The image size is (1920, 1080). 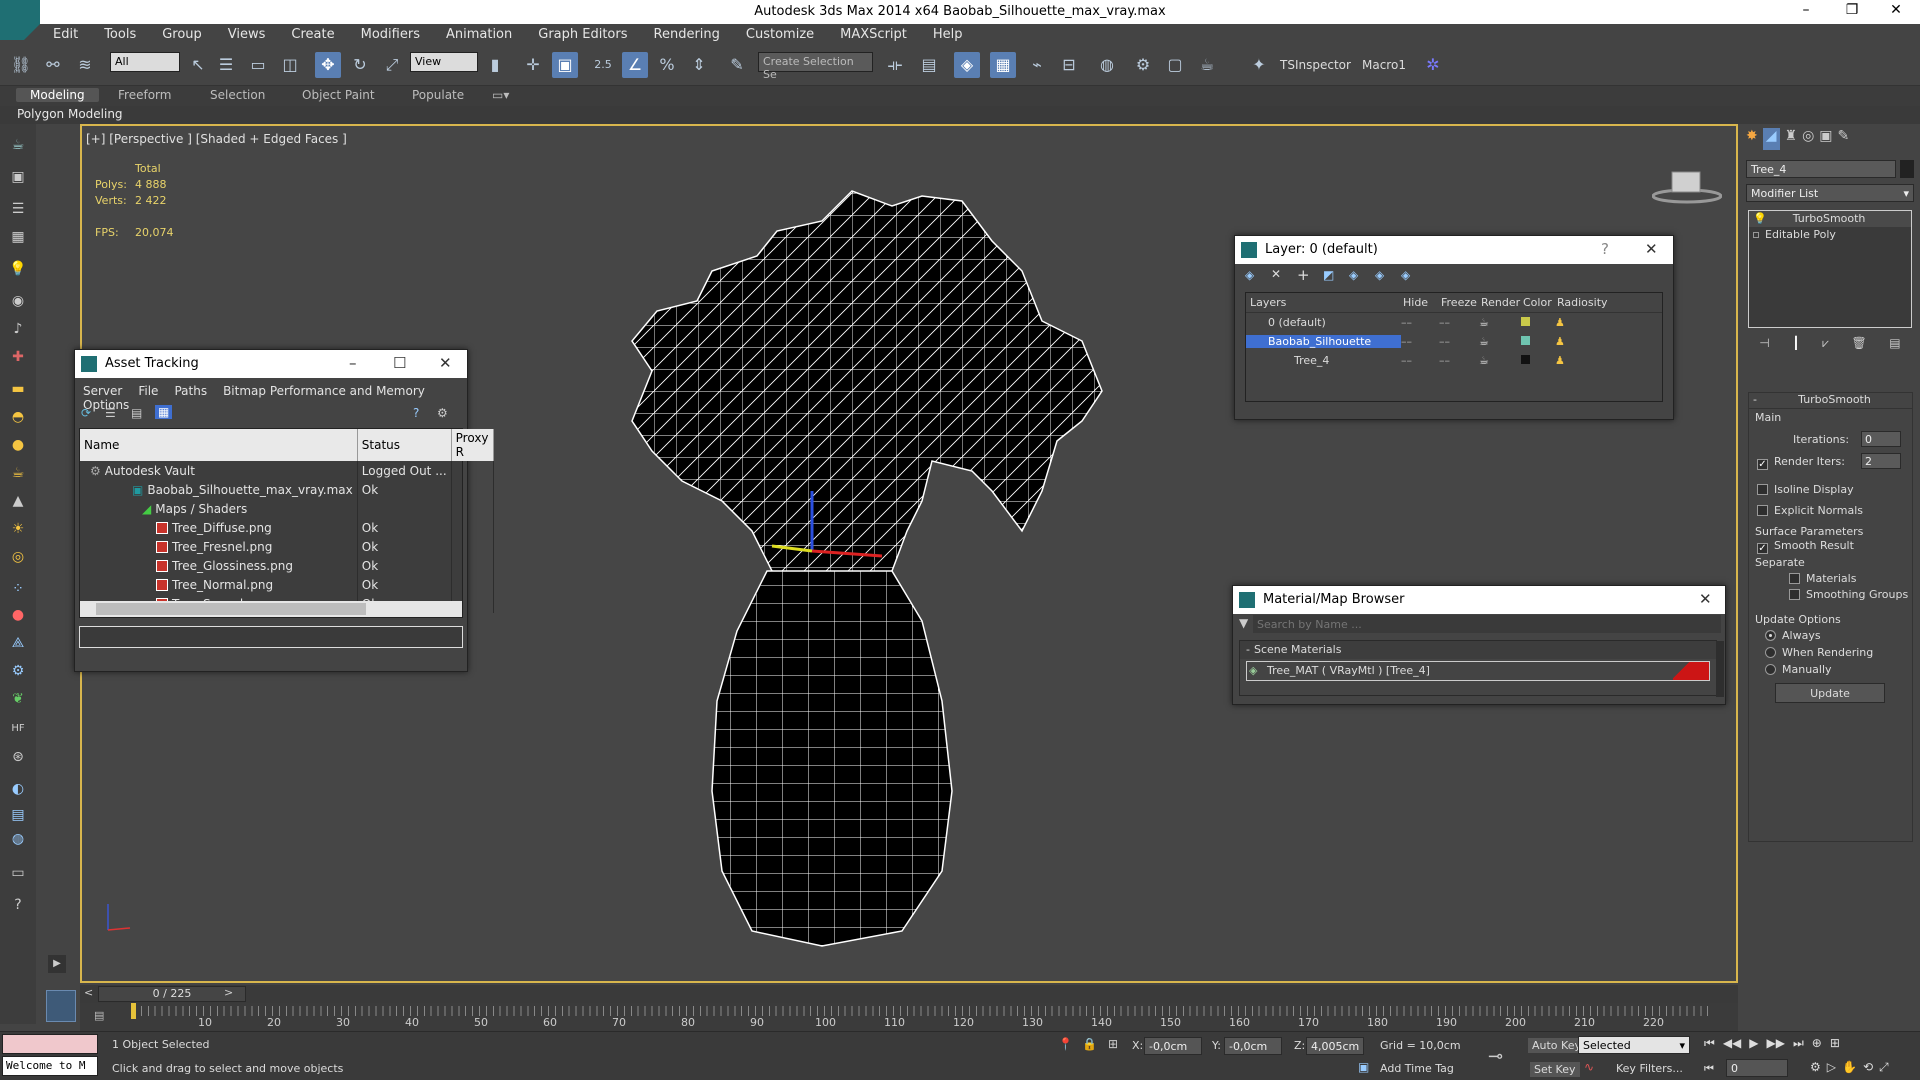 I want to click on freeze-toggle: ––, so click(x=1459, y=322).